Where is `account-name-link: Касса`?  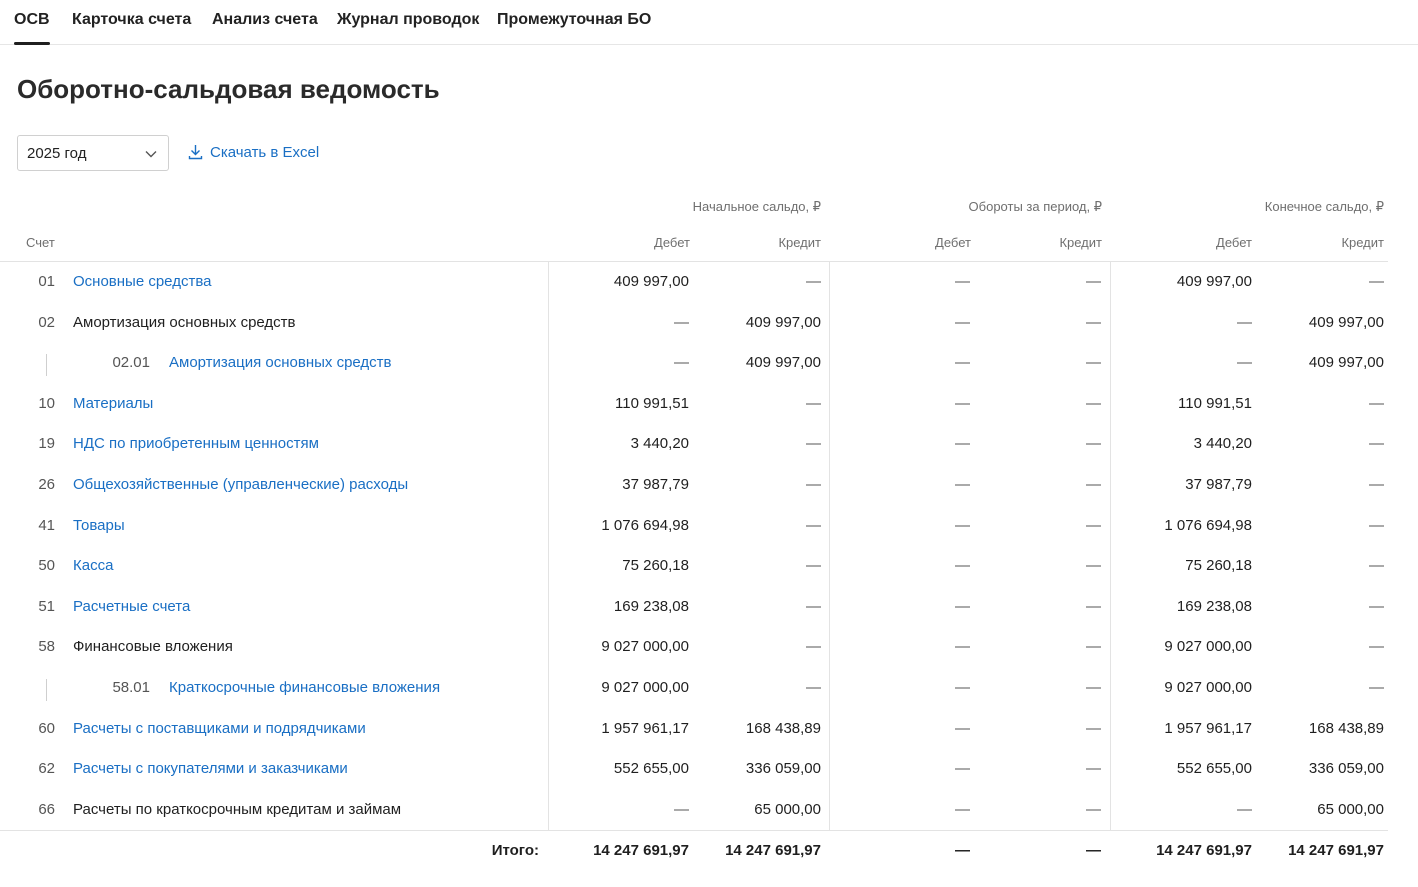
account-name-link: Касса is located at coordinates (93, 565).